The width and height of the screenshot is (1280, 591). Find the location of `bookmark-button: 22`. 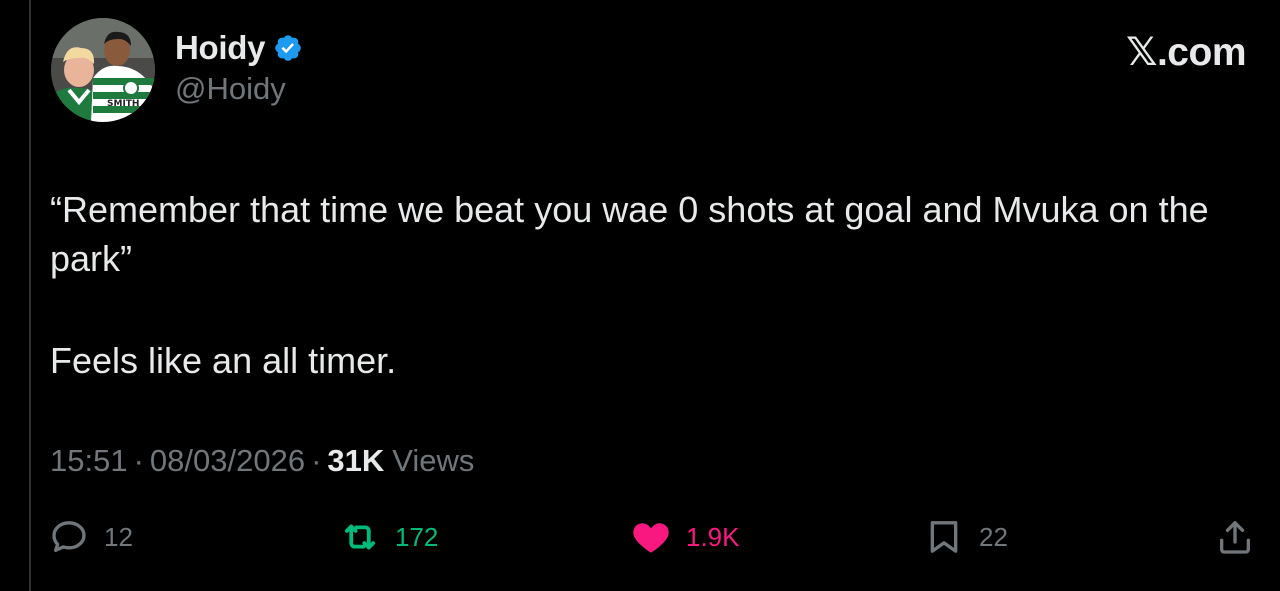

bookmark-button: 22 is located at coordinates (965, 537).